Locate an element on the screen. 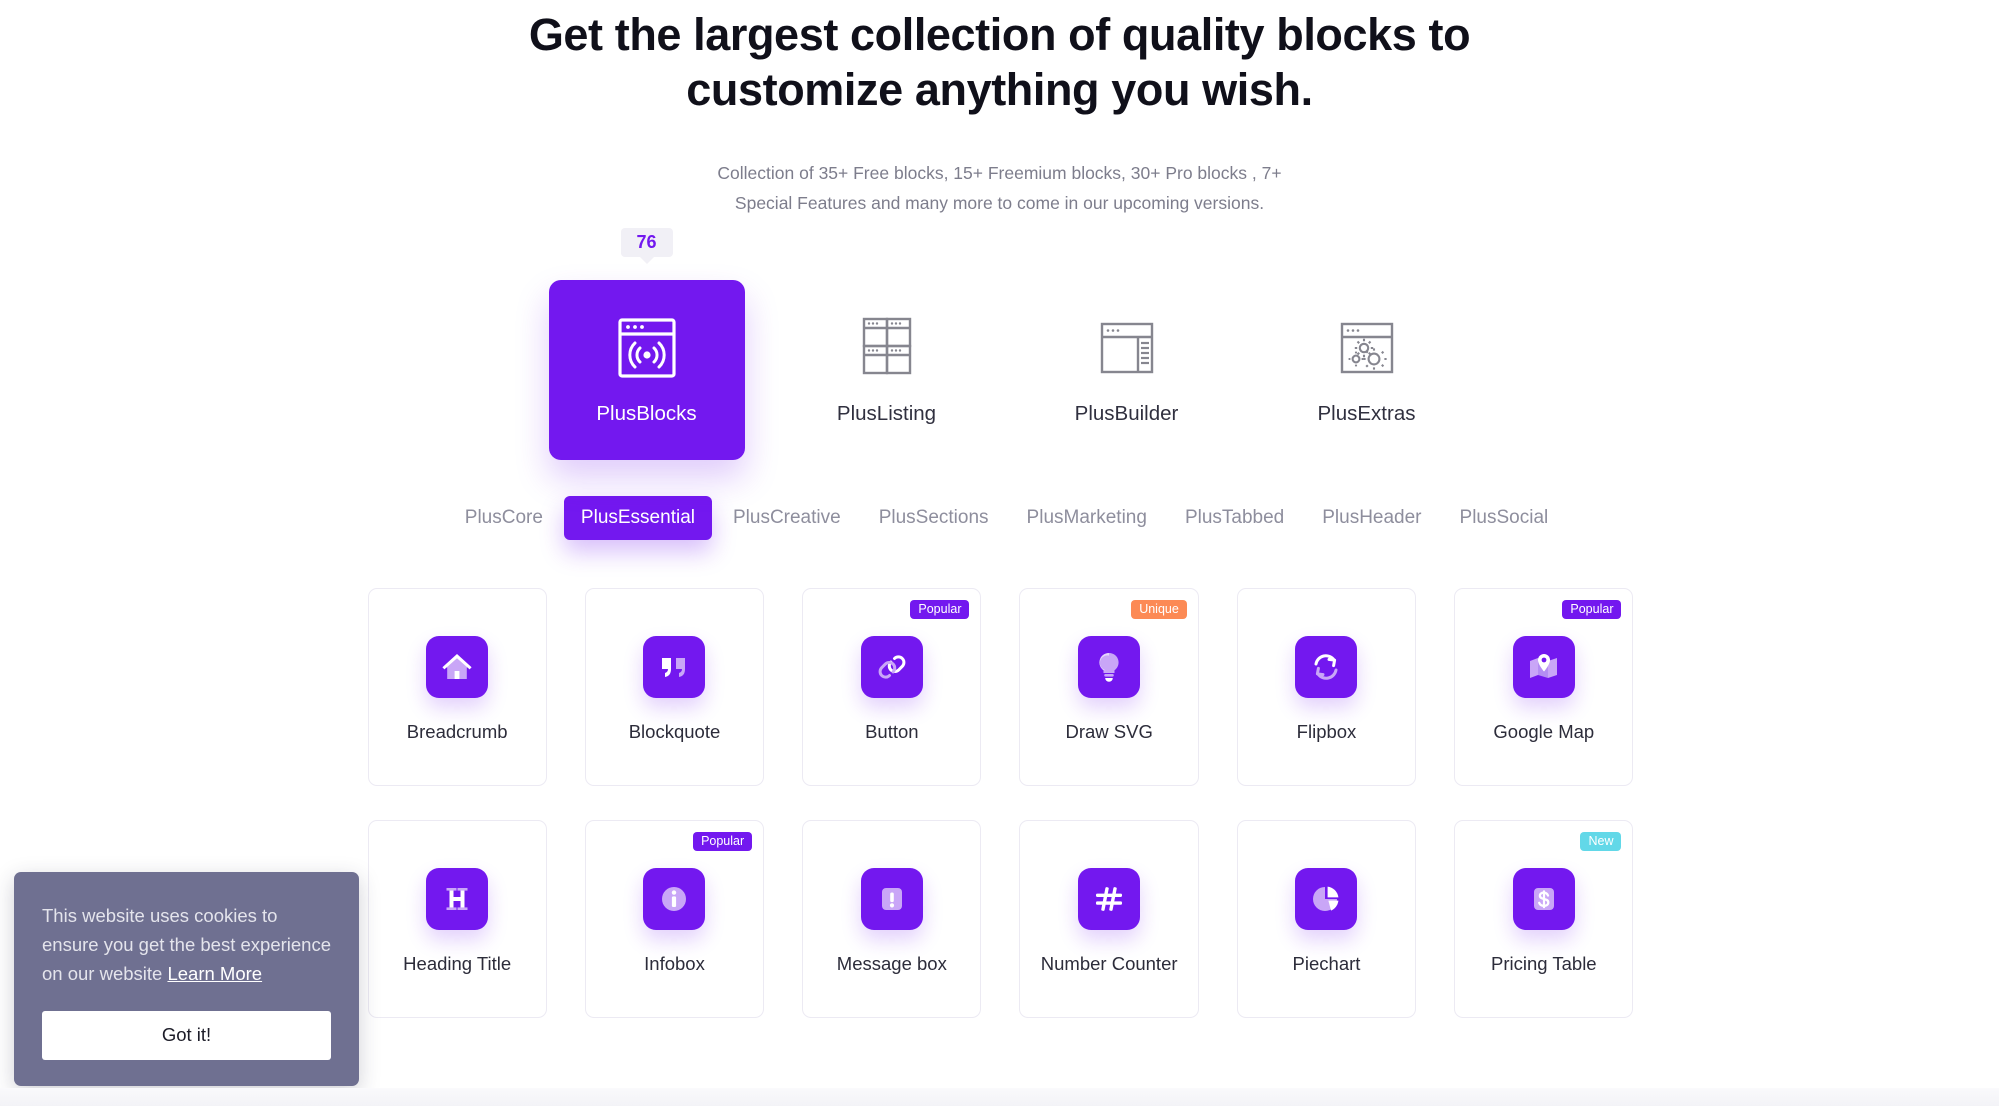 The width and height of the screenshot is (1999, 1106). tab-plusmarketing: PlusMarketing is located at coordinates (1087, 518).